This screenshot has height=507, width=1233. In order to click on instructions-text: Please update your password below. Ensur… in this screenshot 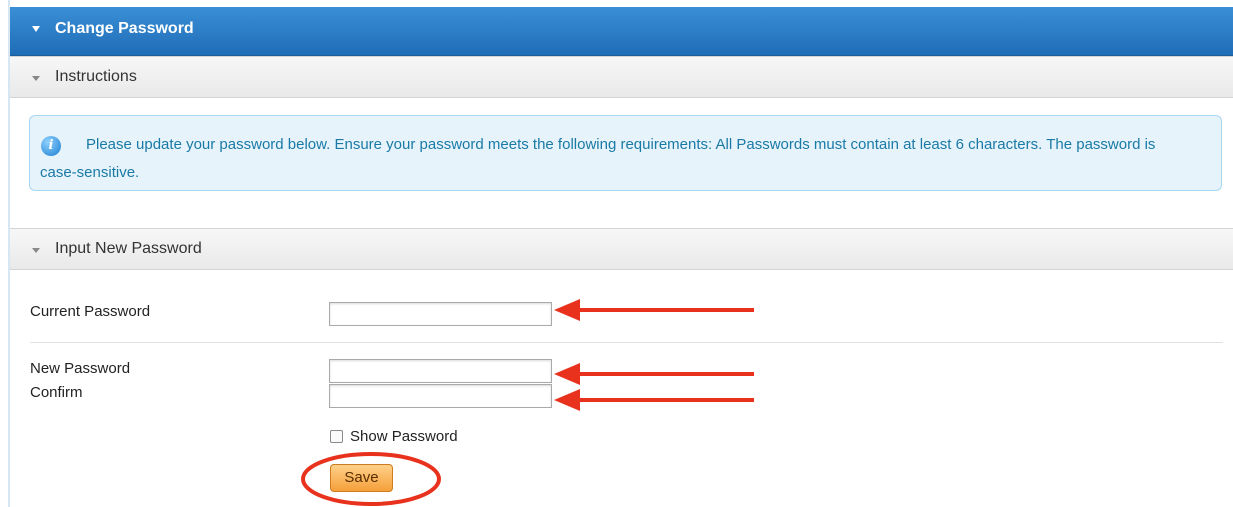, I will do `click(598, 158)`.